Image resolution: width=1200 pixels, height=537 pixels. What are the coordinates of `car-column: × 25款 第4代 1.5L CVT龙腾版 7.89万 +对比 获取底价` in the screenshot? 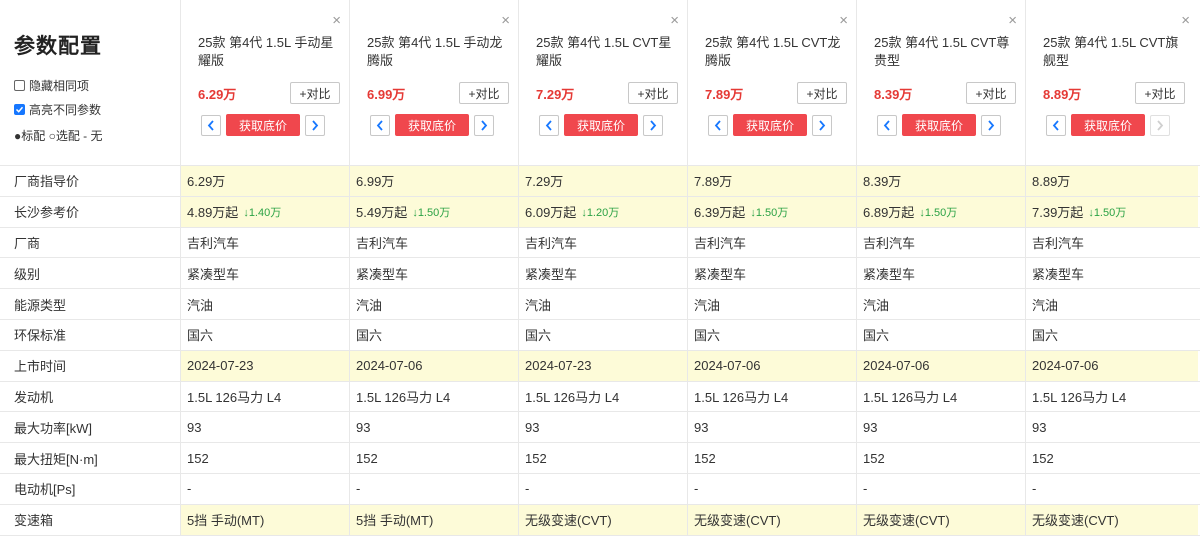 It's located at (772, 83).